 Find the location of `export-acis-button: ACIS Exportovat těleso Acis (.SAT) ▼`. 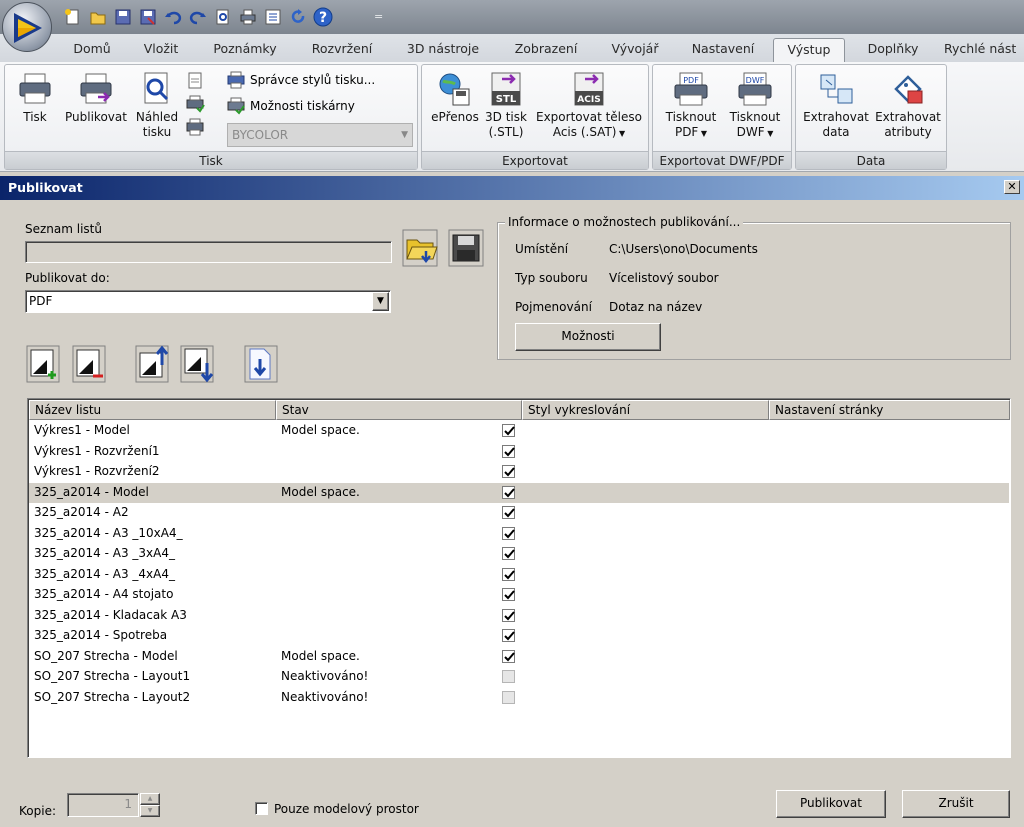

export-acis-button: ACIS Exportovat těleso Acis (.SAT) ▼ is located at coordinates (589, 106).